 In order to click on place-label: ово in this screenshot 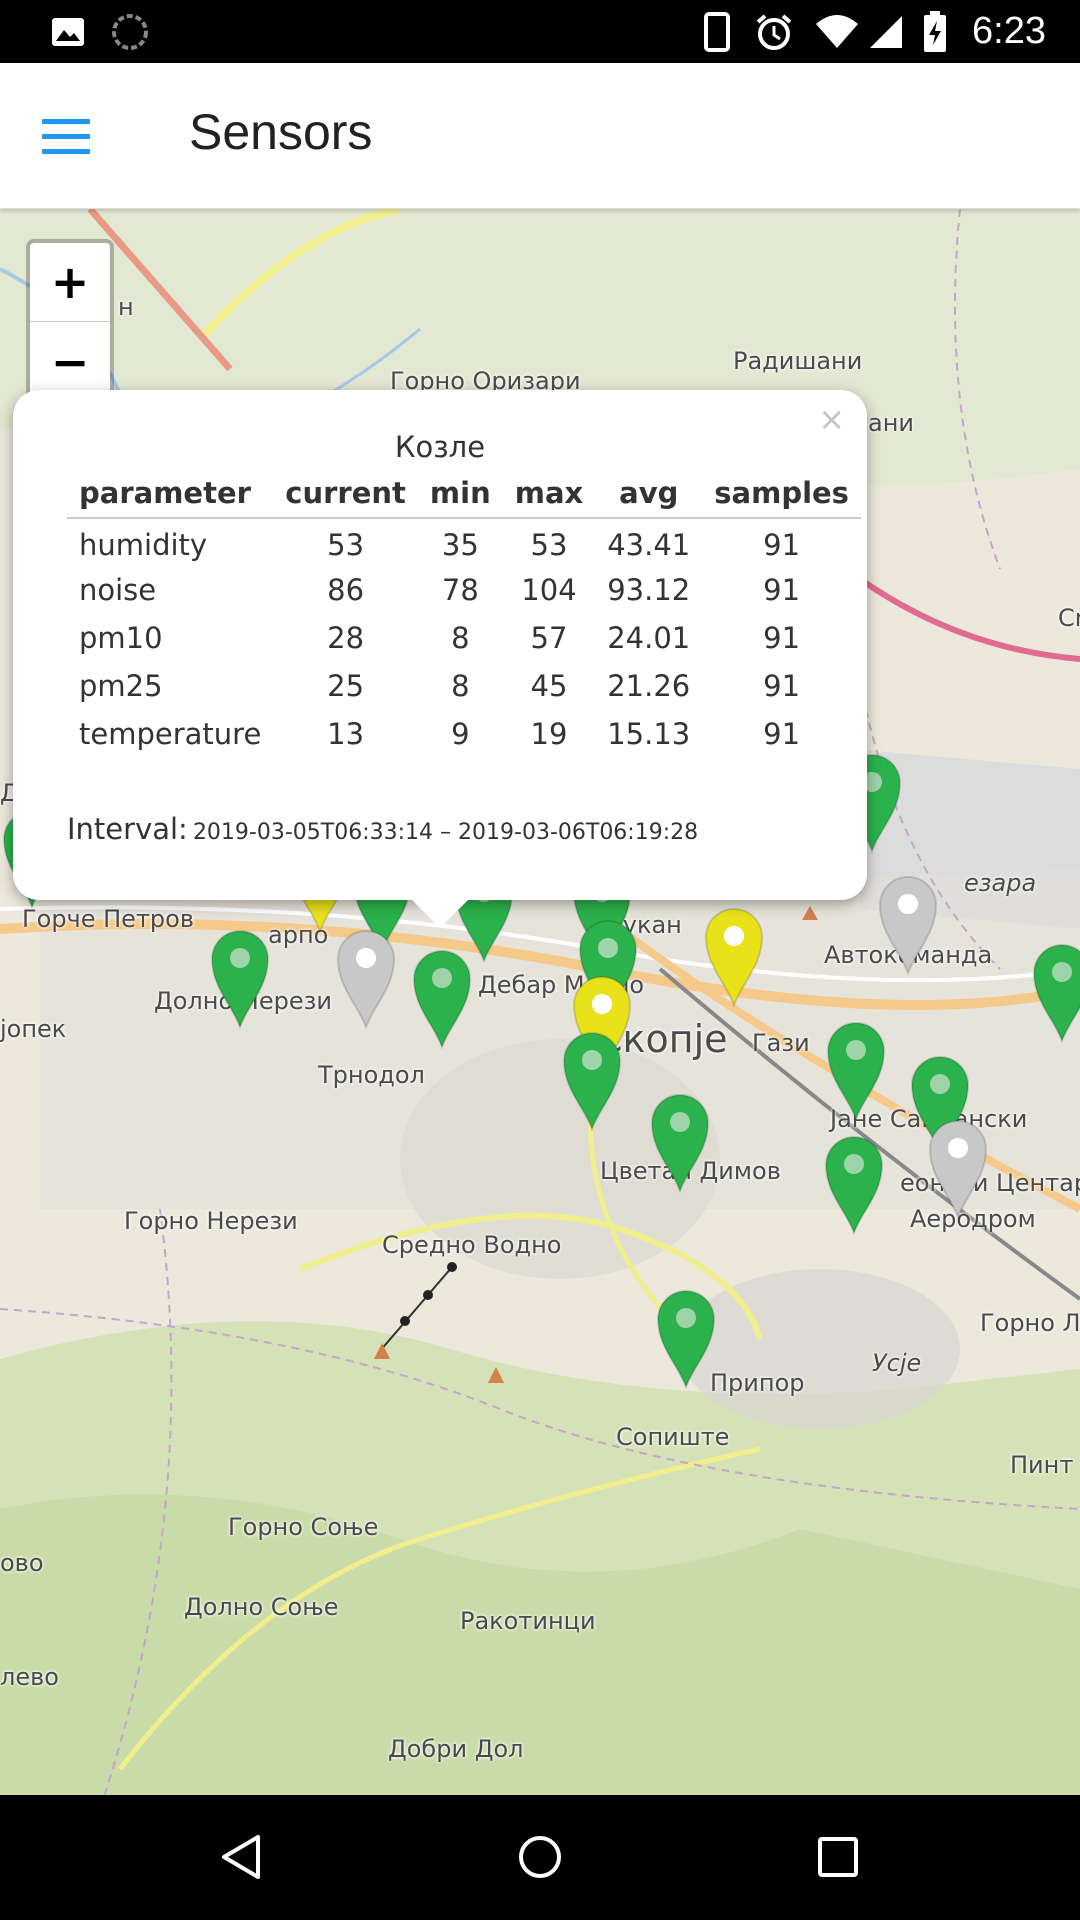, I will do `click(22, 1563)`.